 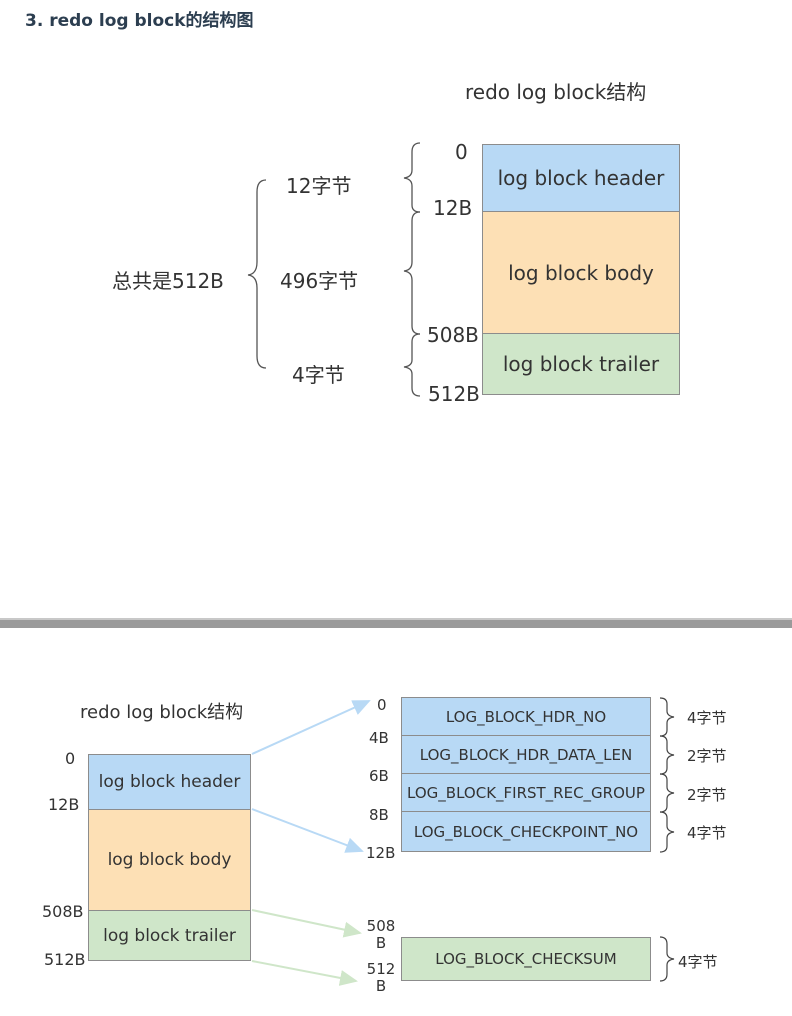 What do you see at coordinates (667, 793) in the screenshot?
I see `brace-field-first-rec-group` at bounding box center [667, 793].